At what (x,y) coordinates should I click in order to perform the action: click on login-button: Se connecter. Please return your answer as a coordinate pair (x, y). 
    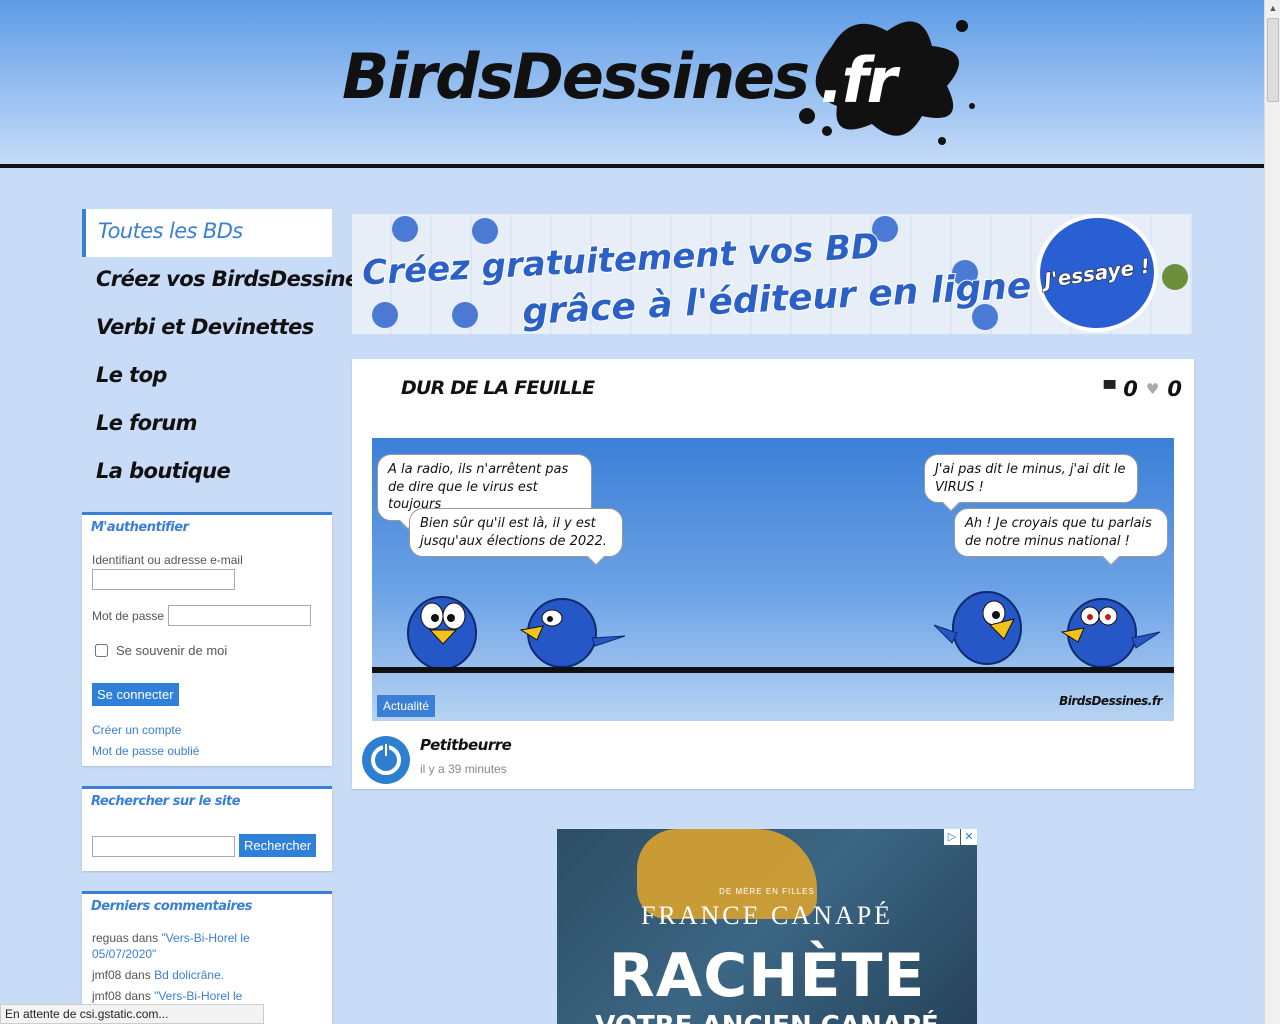
    Looking at the image, I should click on (135, 694).